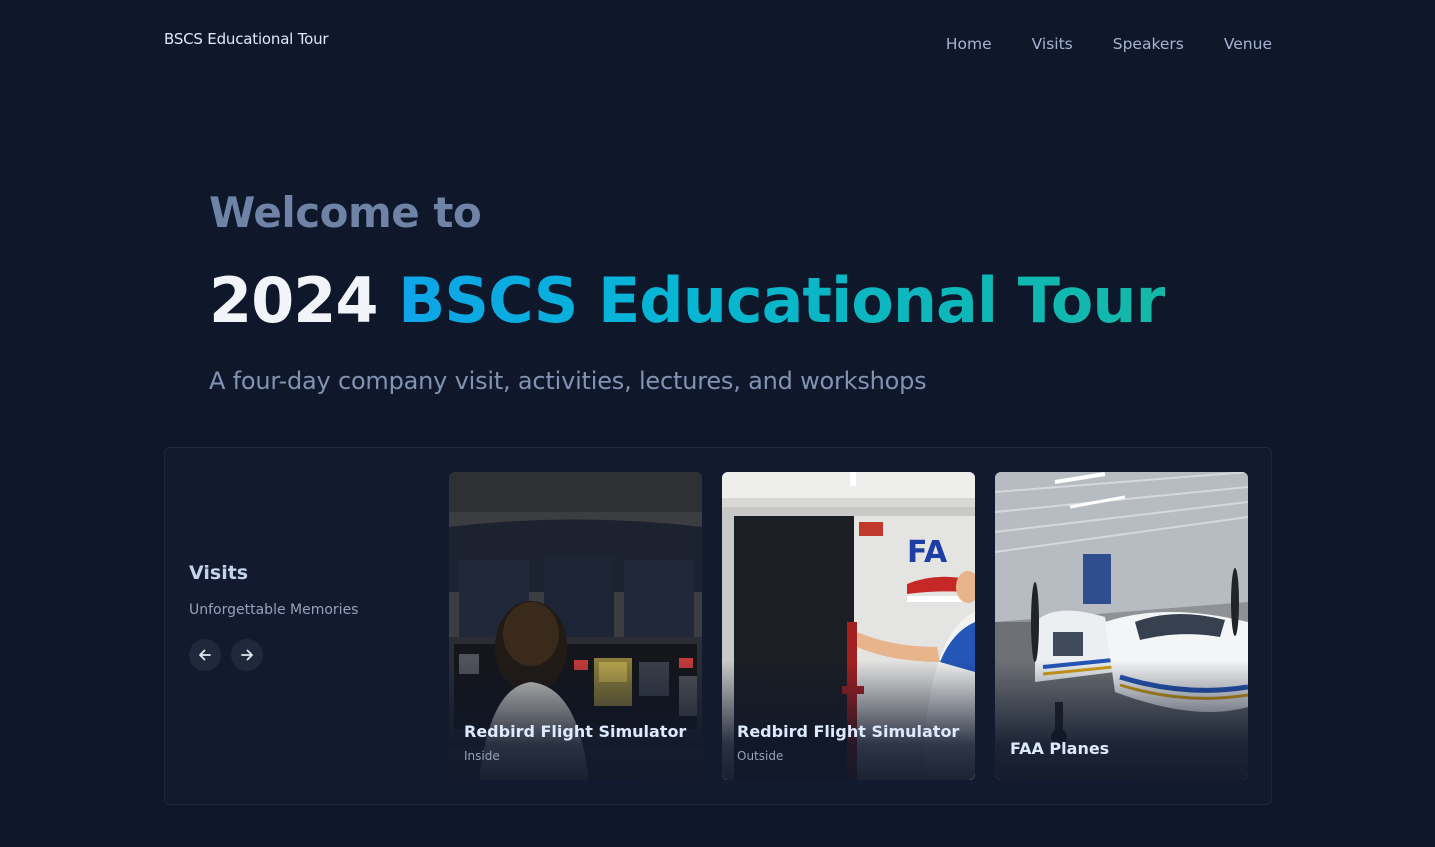  I want to click on prev-button, so click(205, 655).